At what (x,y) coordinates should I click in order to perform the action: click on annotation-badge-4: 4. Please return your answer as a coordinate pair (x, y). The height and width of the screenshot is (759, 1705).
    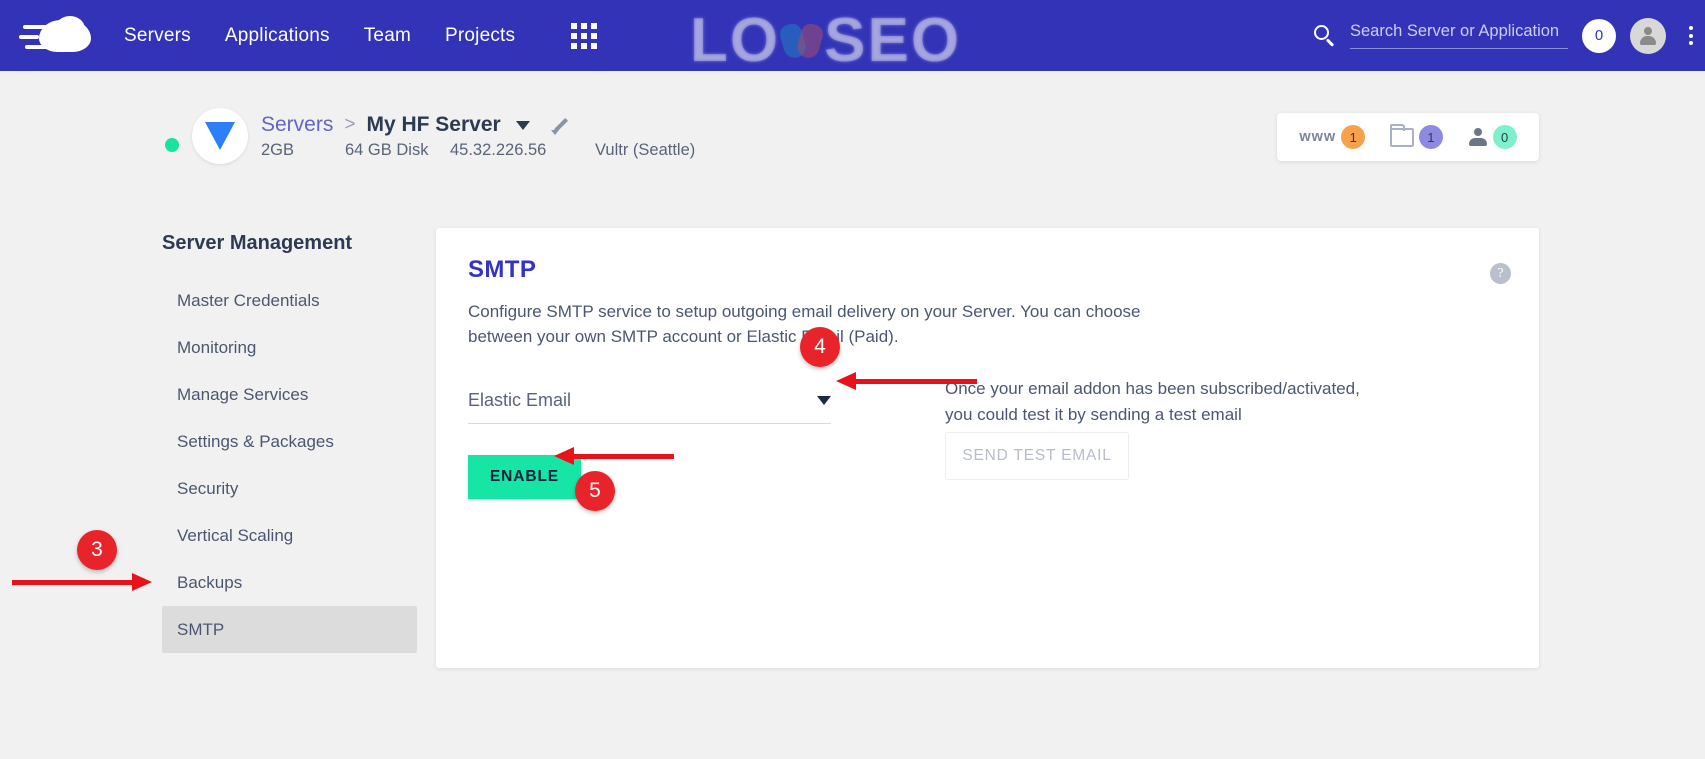
    Looking at the image, I should click on (820, 347).